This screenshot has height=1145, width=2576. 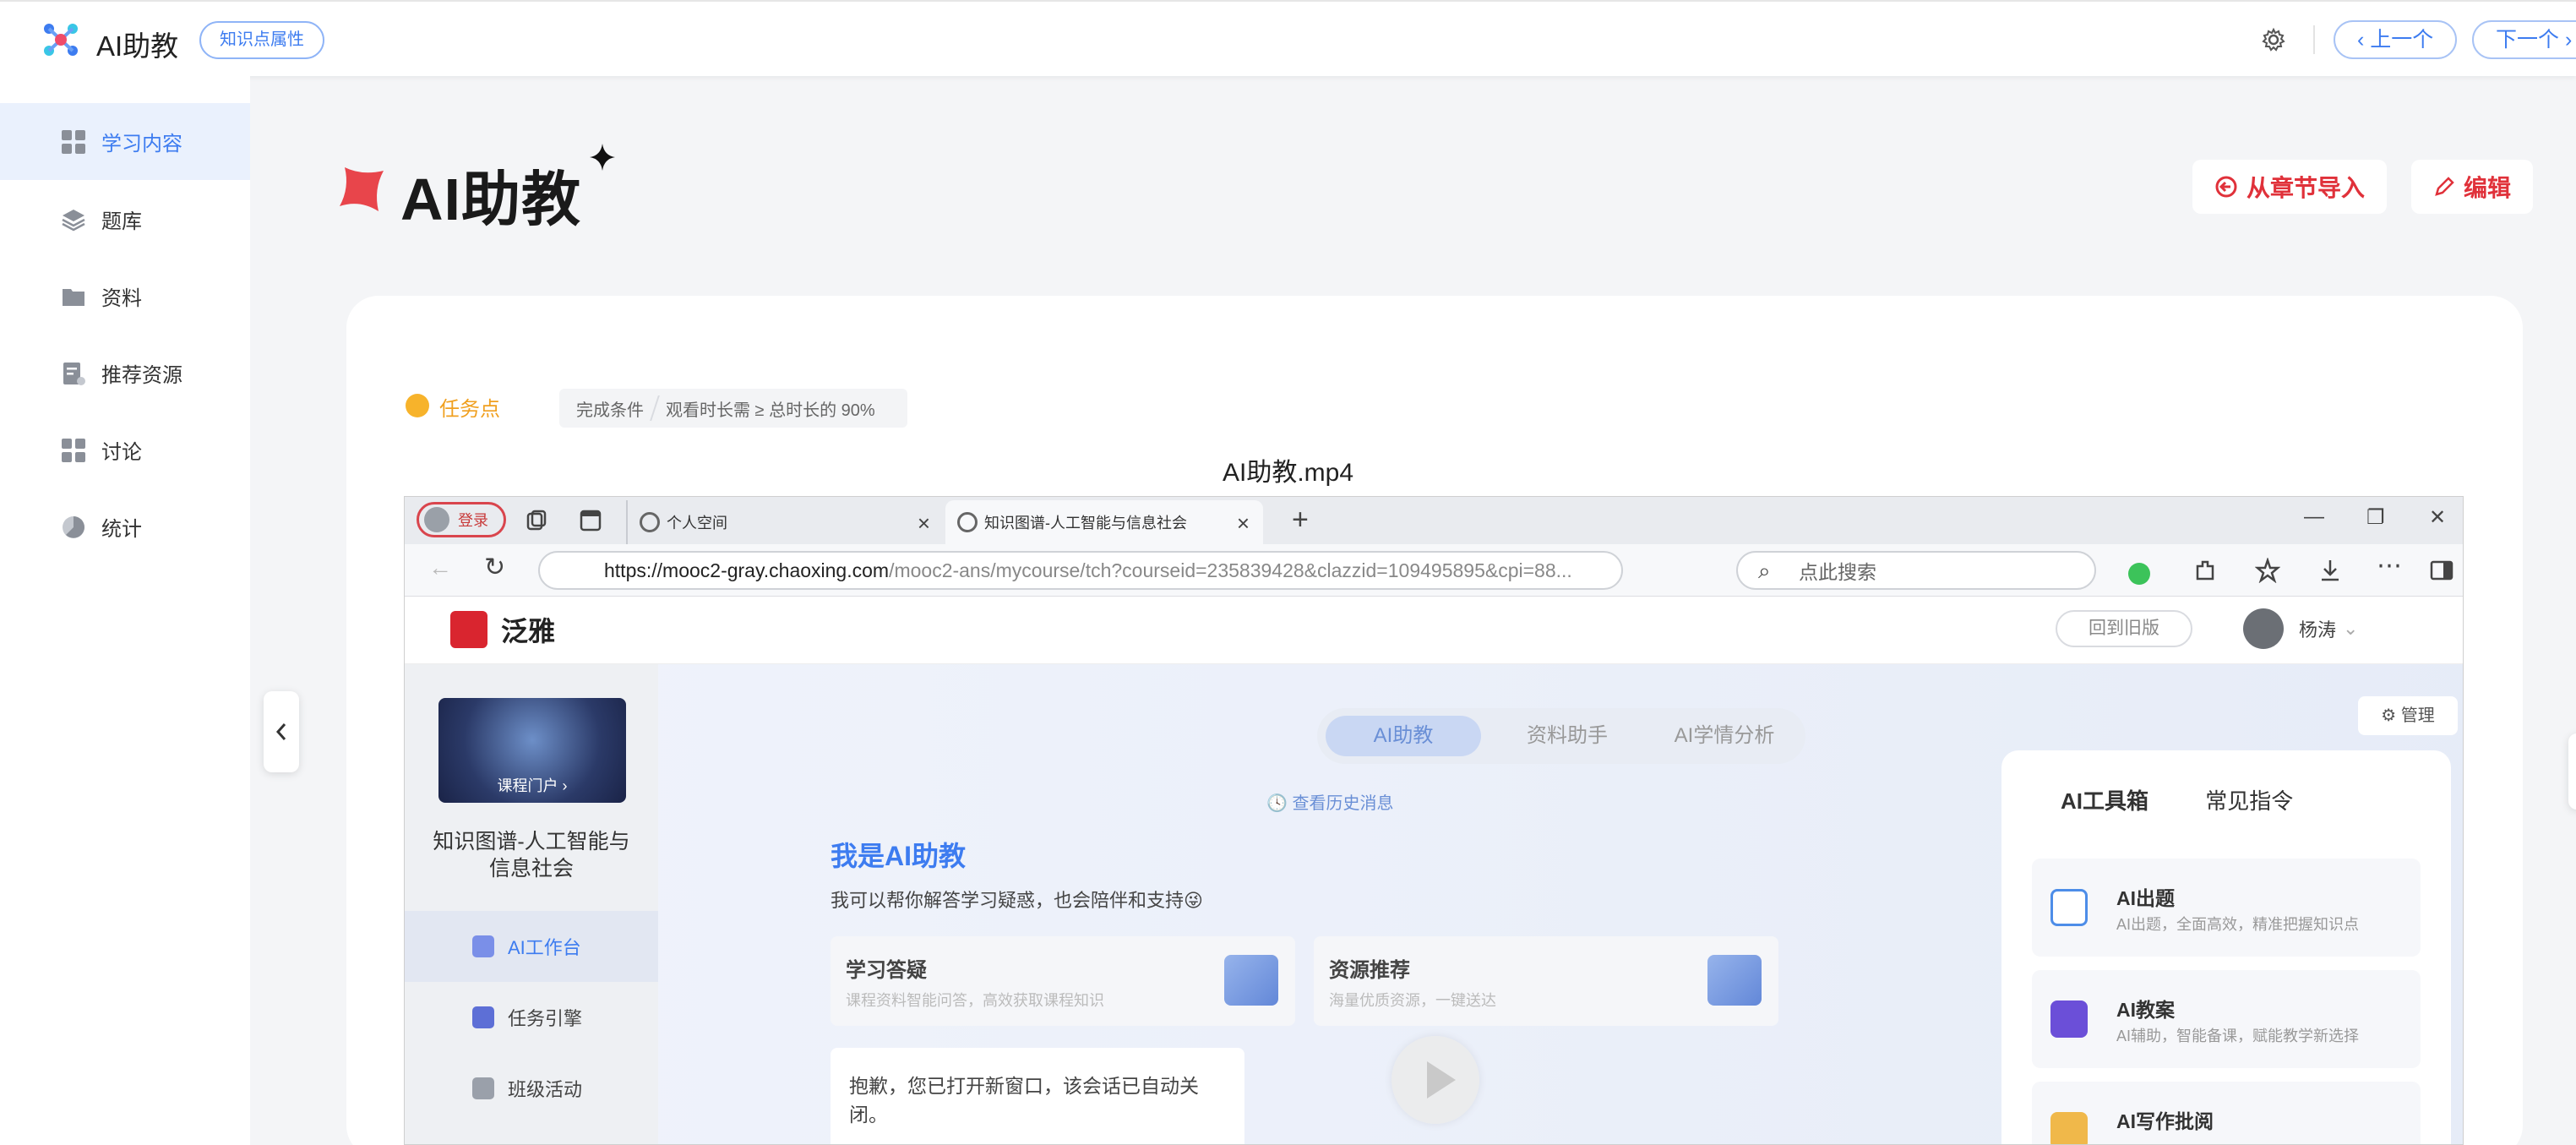 What do you see at coordinates (2226, 1019) in the screenshot?
I see `tool-ai-lesson-plan: AI教案 AI辅助，智能备课，赋能教学新选择` at bounding box center [2226, 1019].